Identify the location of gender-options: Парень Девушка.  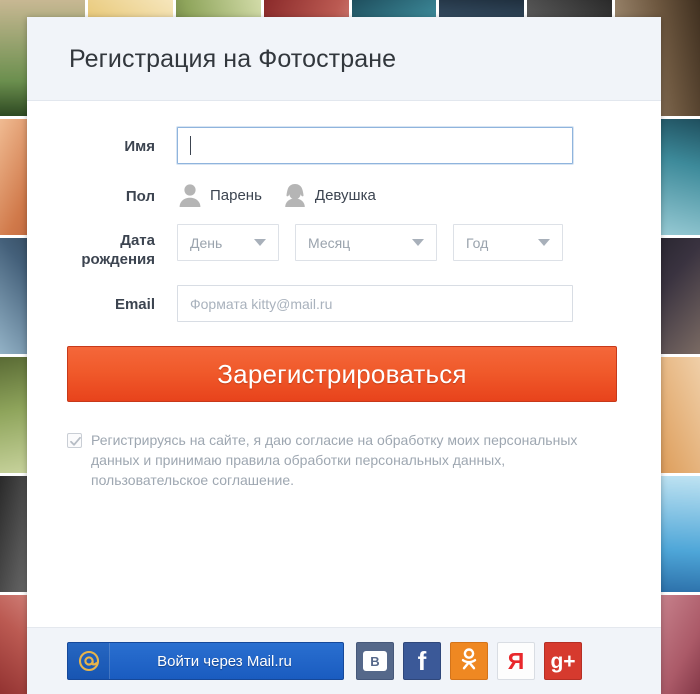
(399, 194).